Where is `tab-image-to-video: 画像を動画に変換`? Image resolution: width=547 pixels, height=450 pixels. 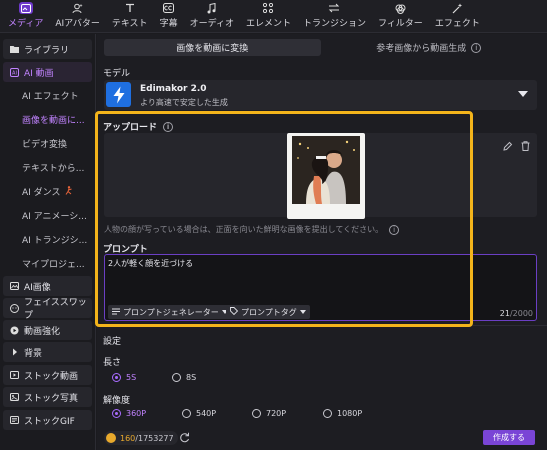
tab-image-to-video: 画像を動画に変換 is located at coordinates (212, 47).